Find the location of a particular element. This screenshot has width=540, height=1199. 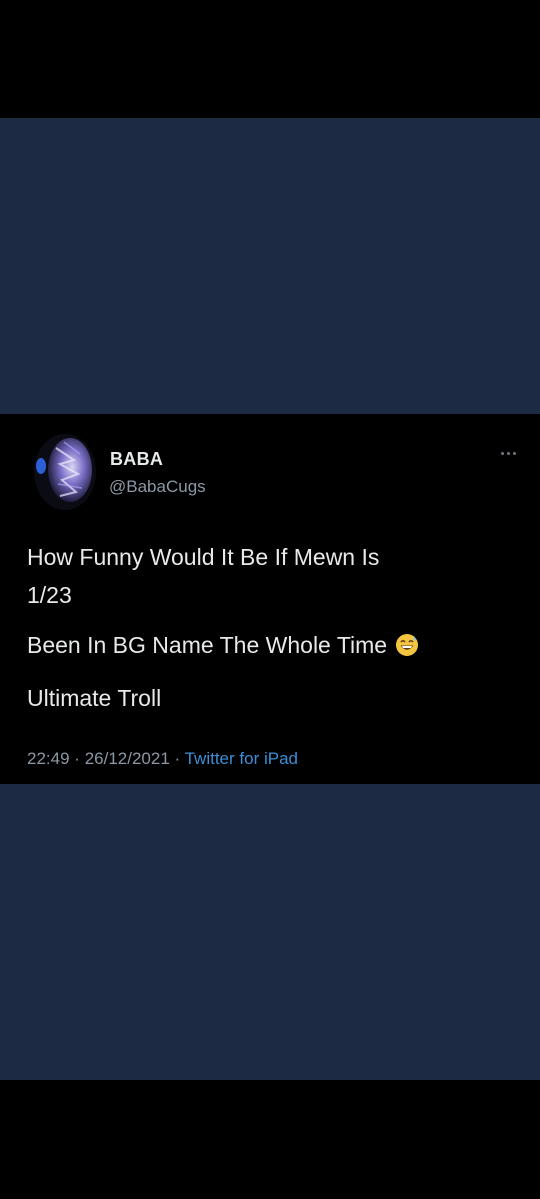

tweet-meta: 22:49 · 26/12/2021 · Twitter for iPad is located at coordinates (162, 759).